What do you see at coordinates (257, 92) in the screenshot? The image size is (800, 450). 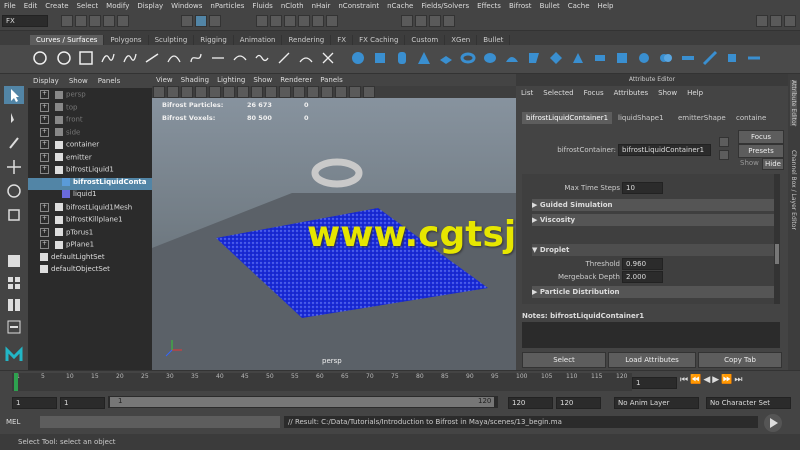 I see `gate-mask-icon` at bounding box center [257, 92].